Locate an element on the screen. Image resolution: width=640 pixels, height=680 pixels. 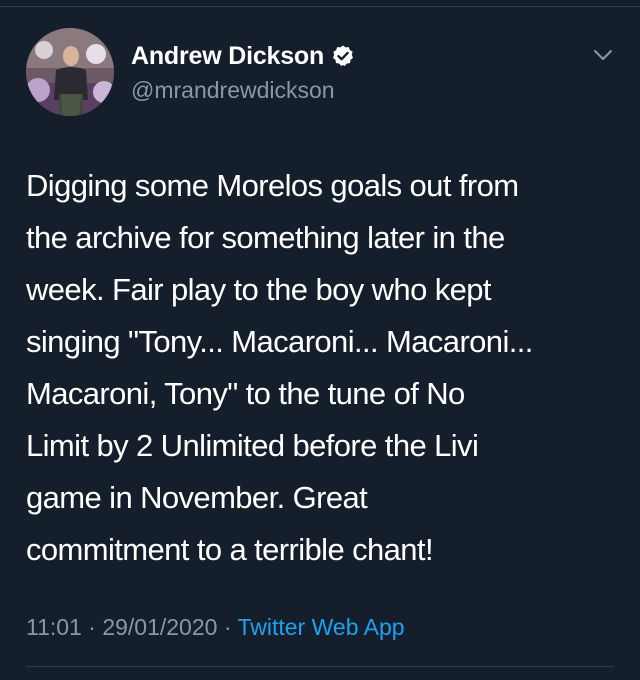
avatar is located at coordinates (70, 72).